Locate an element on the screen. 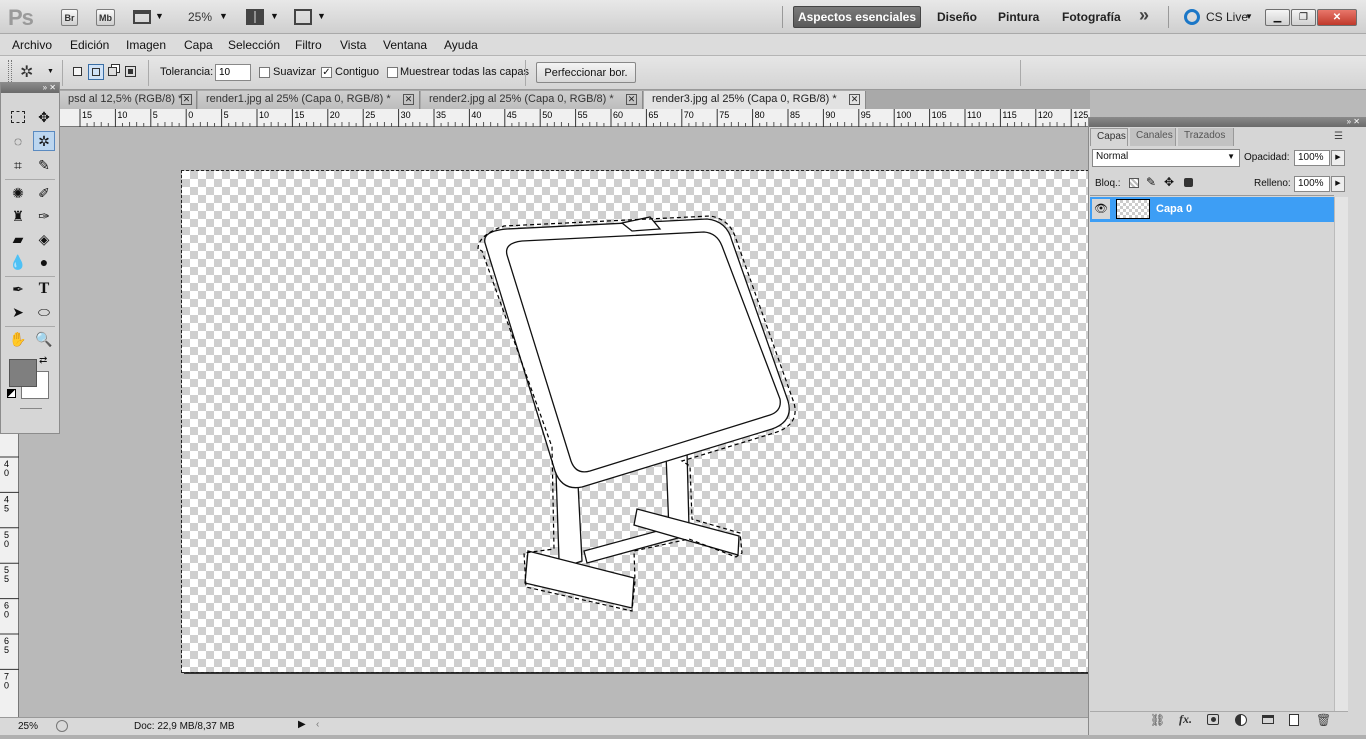 The image size is (1366, 739). menu-filtro: Filtro is located at coordinates (308, 45).